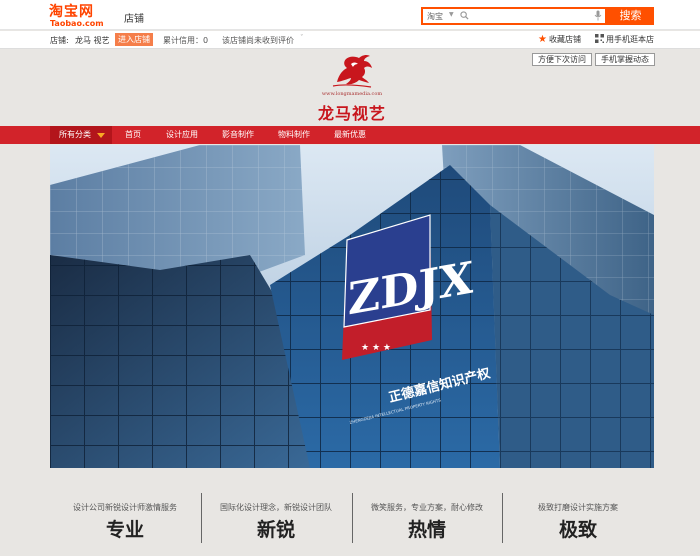 The height and width of the screenshot is (556, 700). What do you see at coordinates (276, 518) in the screenshot?
I see `feature-innovative: 国际化设计理念，新锐设计团队 新锐` at bounding box center [276, 518].